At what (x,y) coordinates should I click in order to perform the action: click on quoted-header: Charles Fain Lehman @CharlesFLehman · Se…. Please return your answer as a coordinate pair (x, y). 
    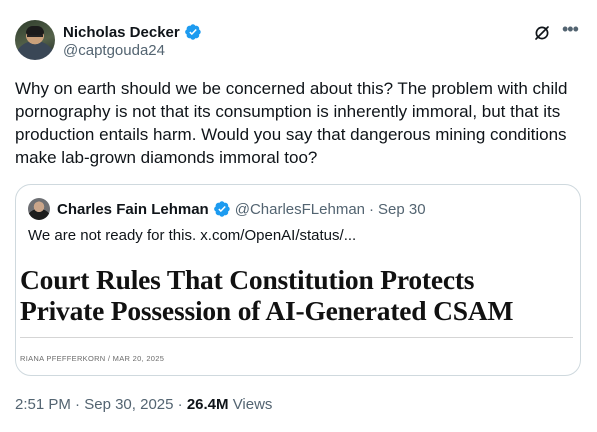
    Looking at the image, I should click on (241, 209).